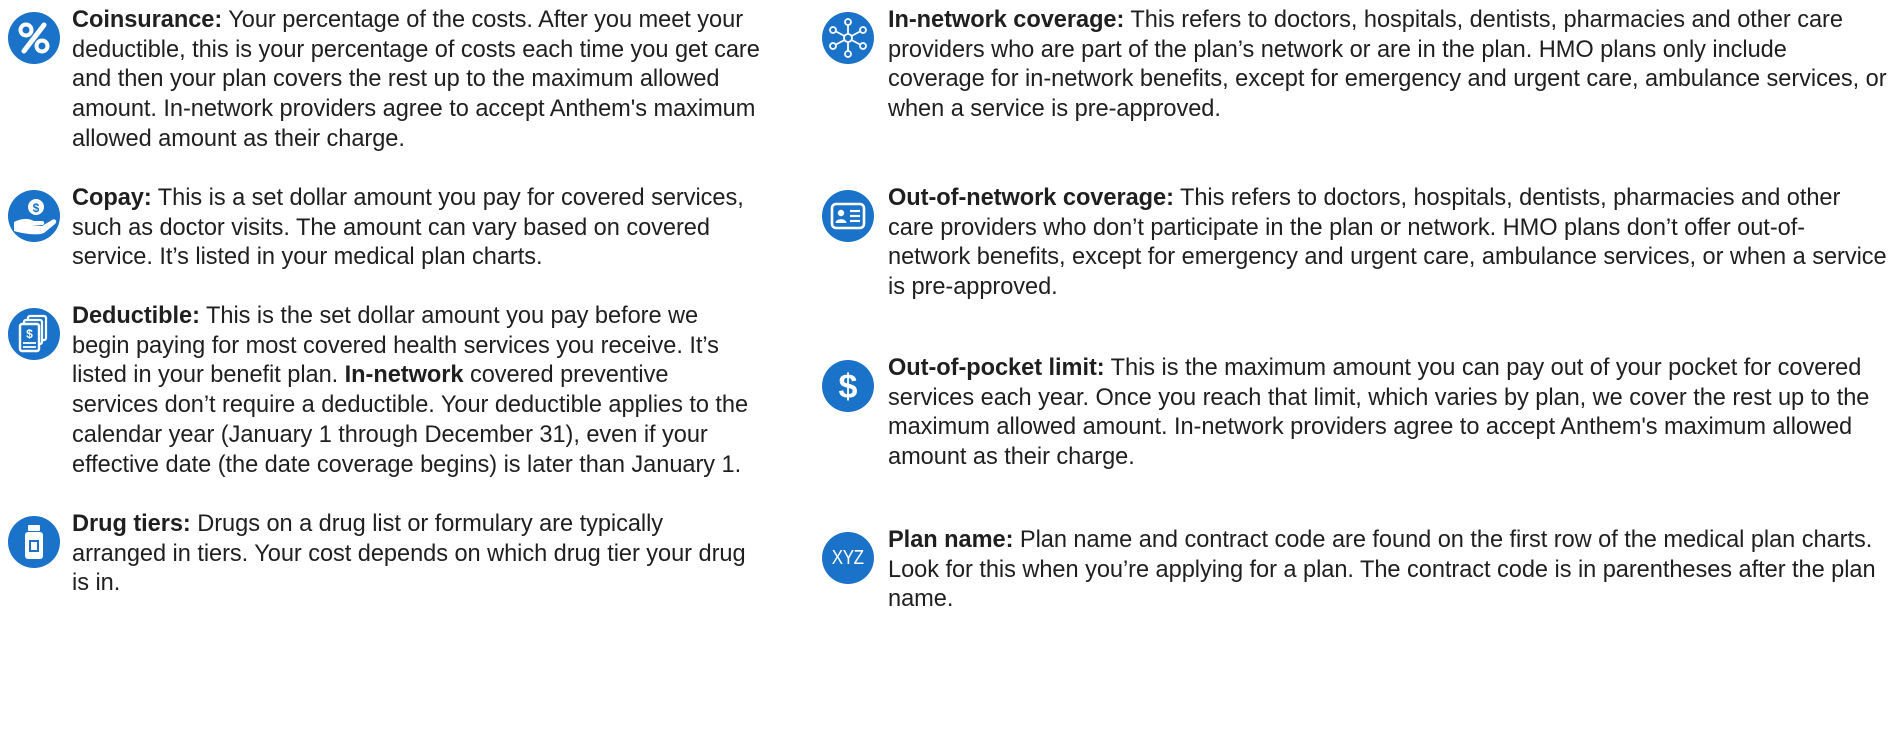 This screenshot has width=1889, height=733. Describe the element at coordinates (848, 38) in the screenshot. I see `network-icon` at that location.